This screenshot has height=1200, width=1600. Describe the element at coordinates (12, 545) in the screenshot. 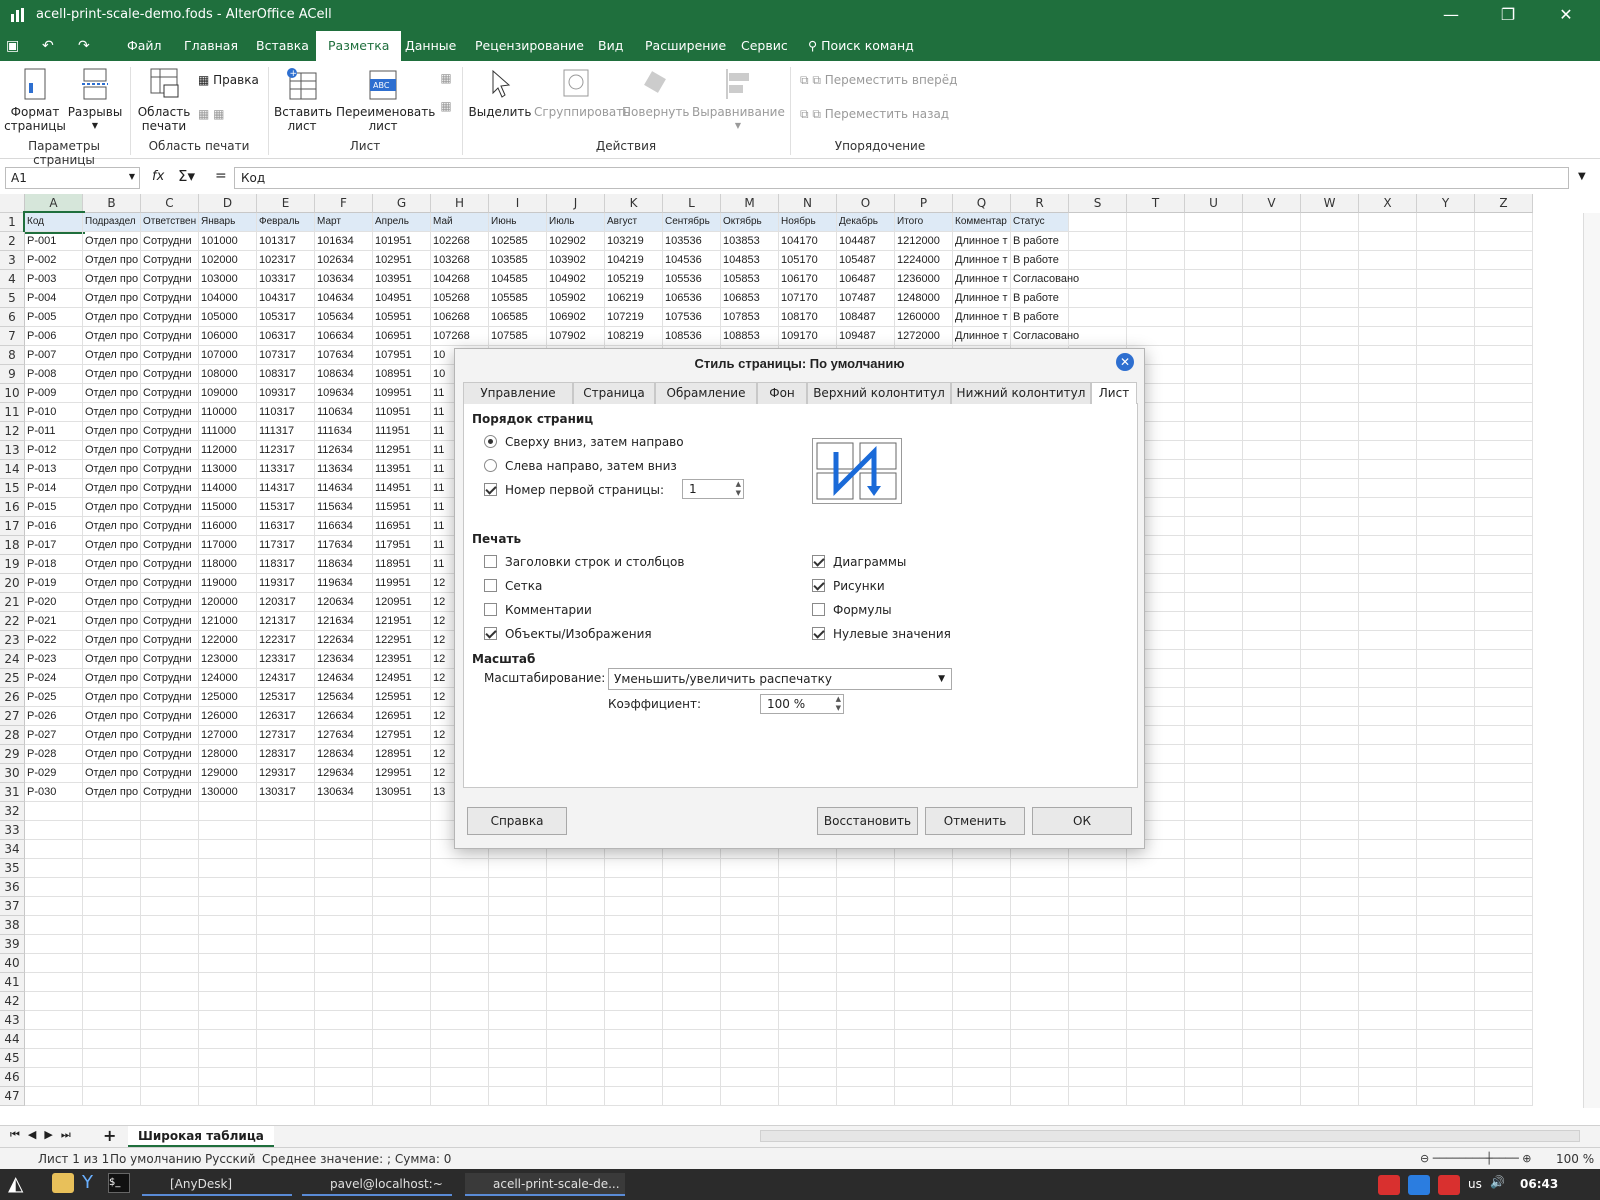

I see `row-header: 18` at that location.